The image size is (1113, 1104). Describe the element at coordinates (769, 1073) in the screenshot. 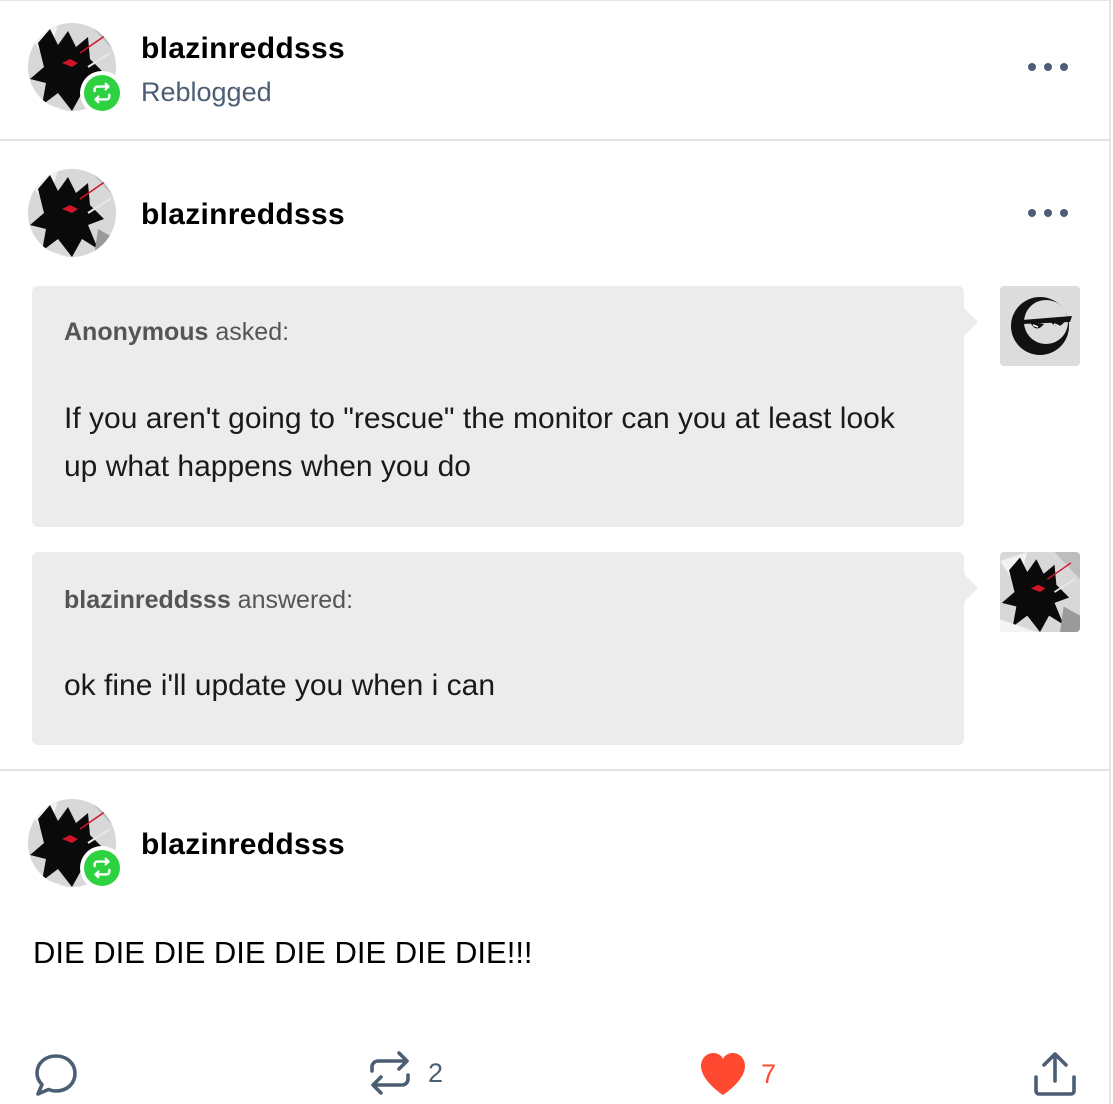

I see `like-count: 7` at that location.